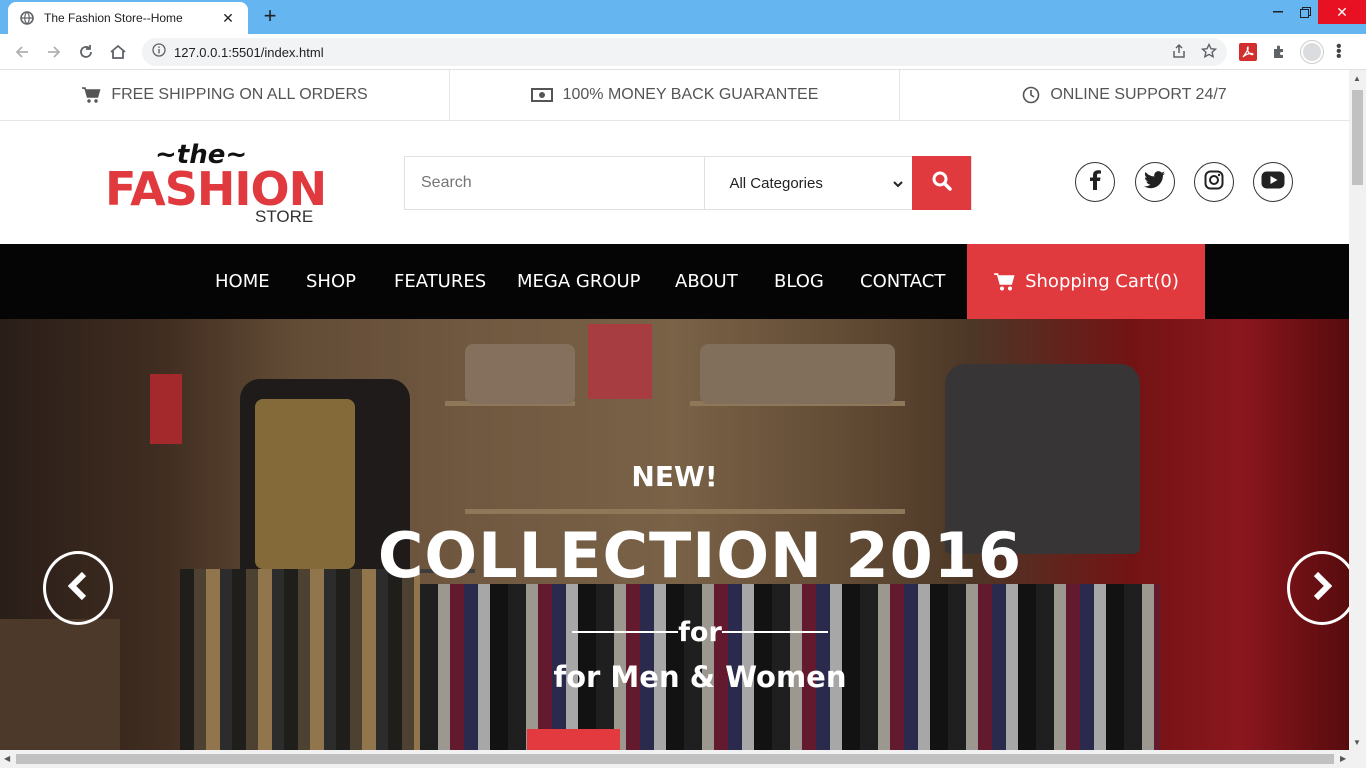  What do you see at coordinates (118, 52) in the screenshot?
I see `home-icon` at bounding box center [118, 52].